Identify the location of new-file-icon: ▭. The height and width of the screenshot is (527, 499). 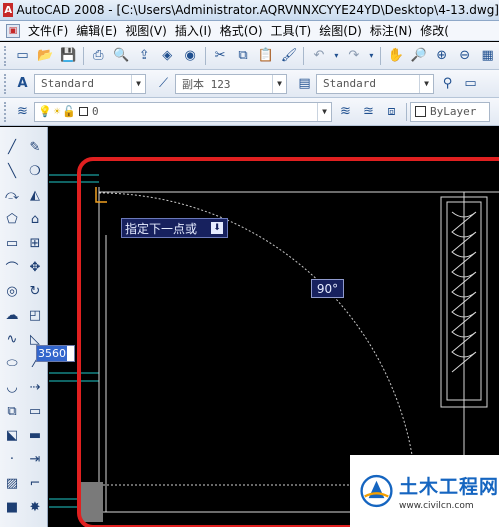
(22, 55).